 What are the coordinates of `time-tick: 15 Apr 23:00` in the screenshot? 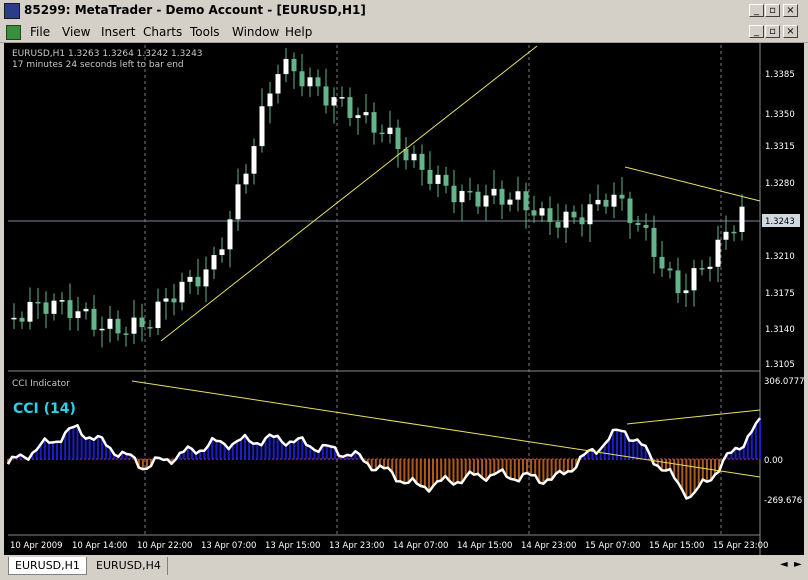 It's located at (740, 546).